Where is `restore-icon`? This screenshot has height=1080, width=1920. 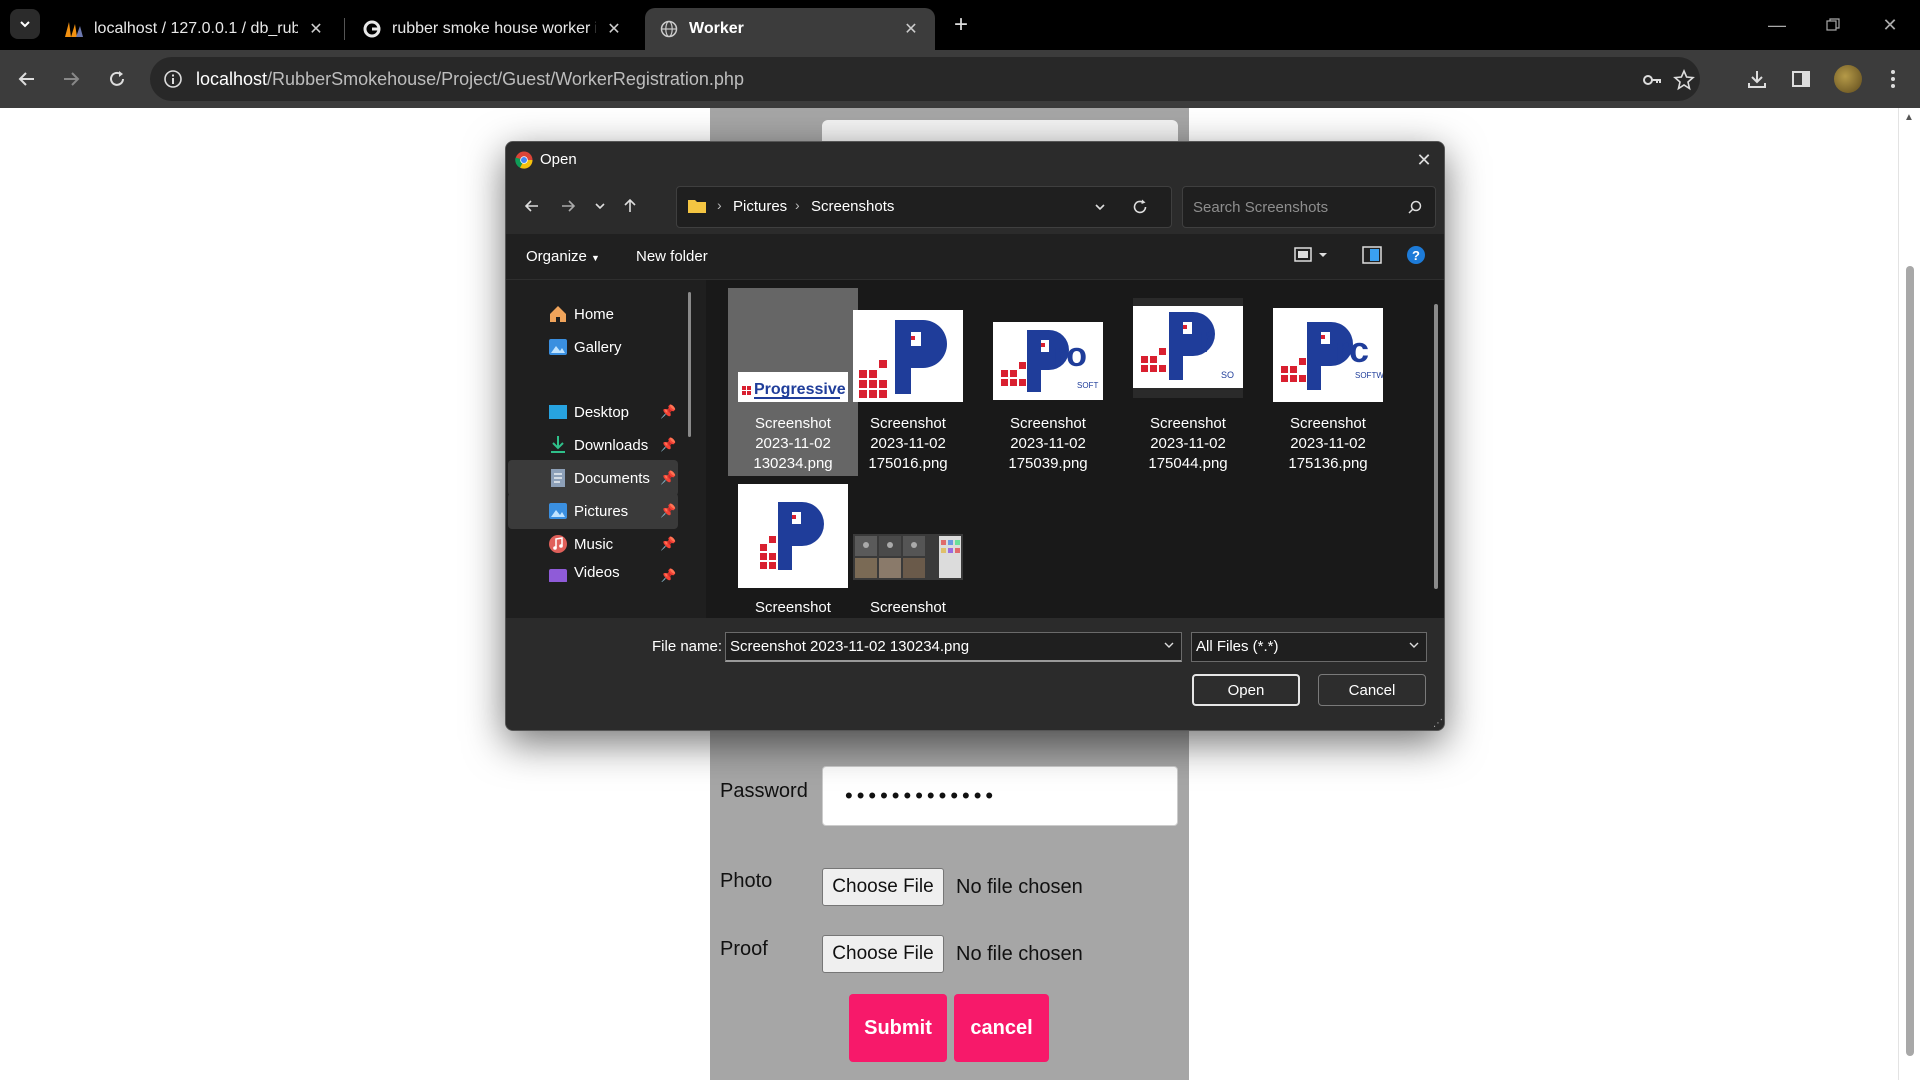
restore-icon is located at coordinates (1833, 25).